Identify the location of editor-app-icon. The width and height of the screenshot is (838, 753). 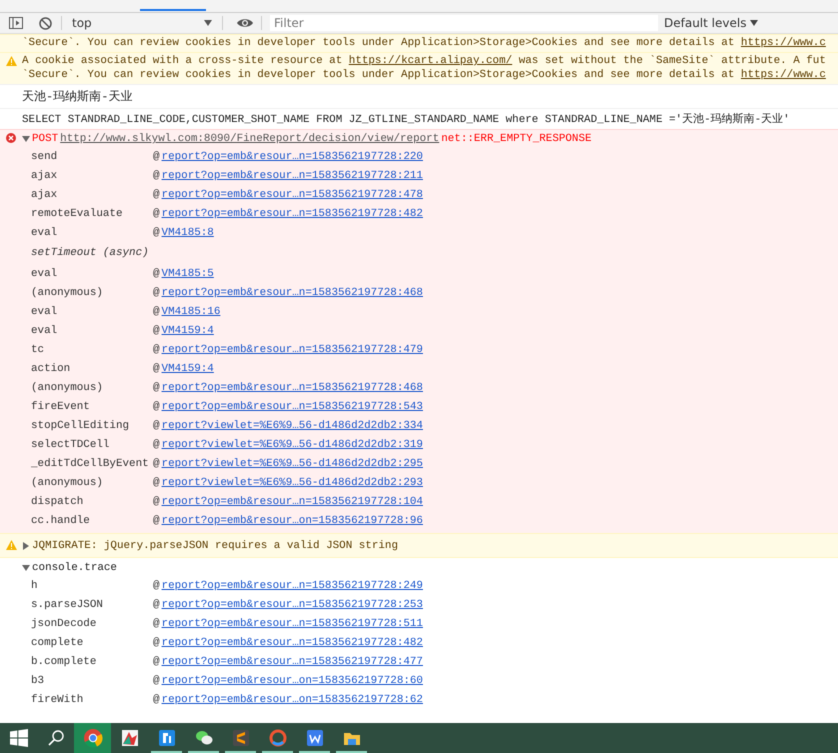
(166, 738).